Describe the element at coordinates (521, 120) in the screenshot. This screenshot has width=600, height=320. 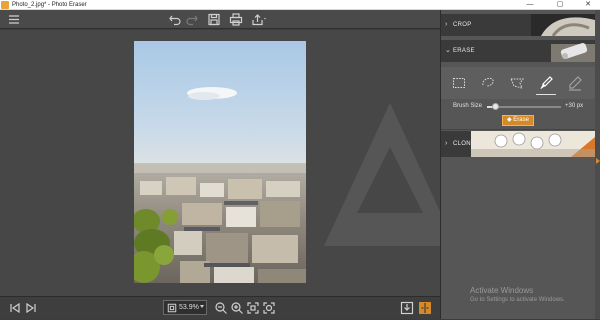
I see `erase-button-label: Erase` at that location.